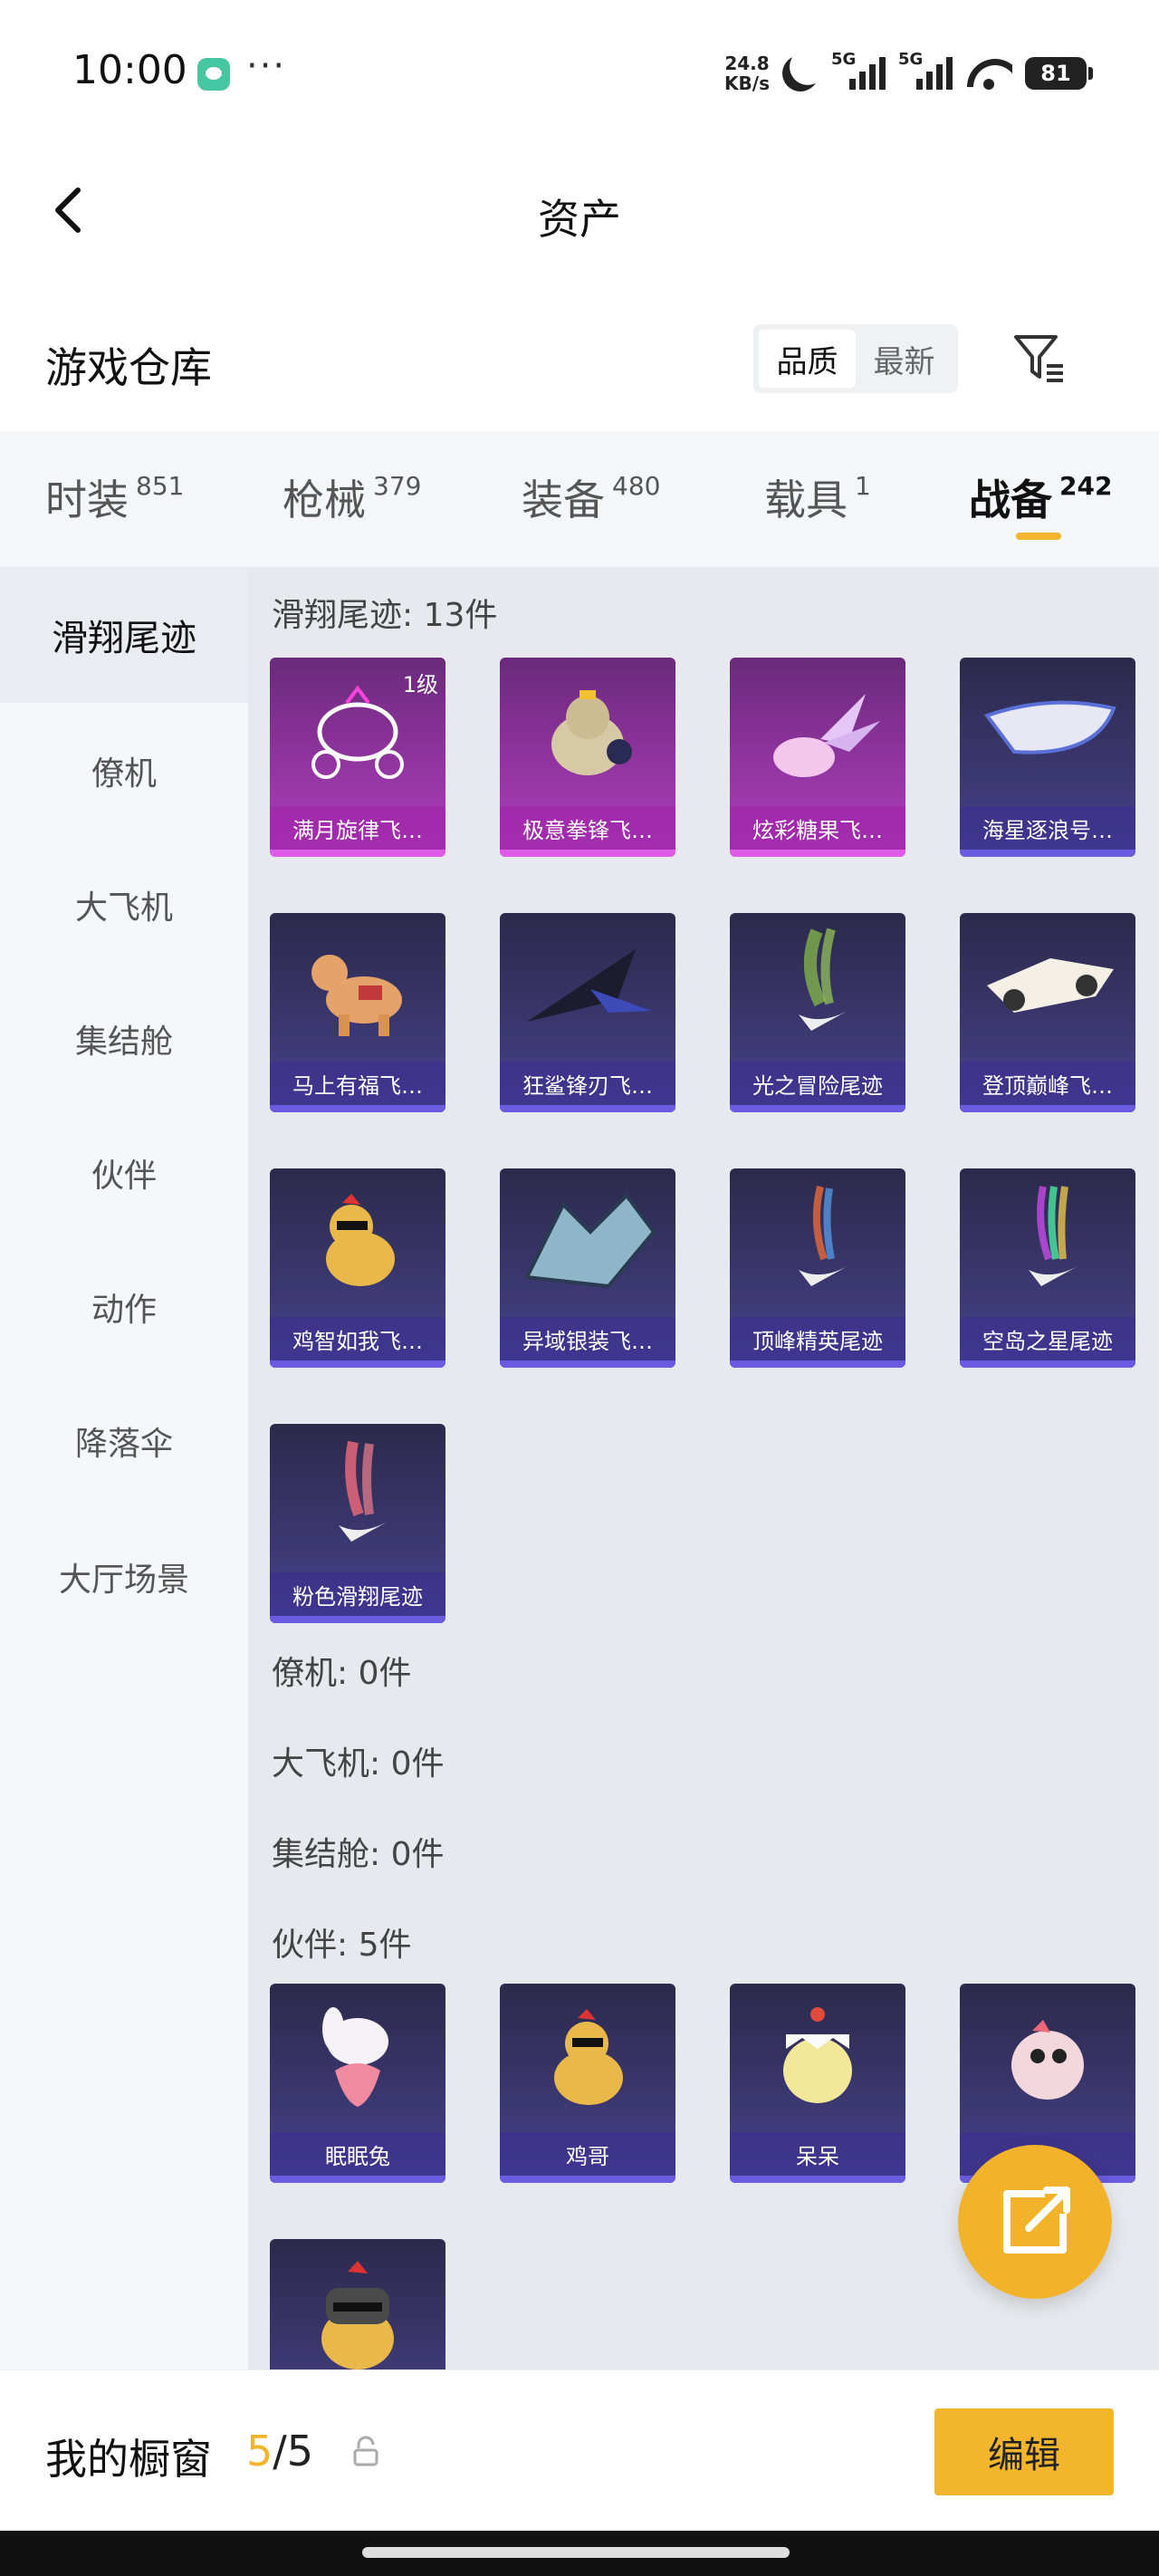 The width and height of the screenshot is (1159, 2576). What do you see at coordinates (385, 615) in the screenshot?
I see `section-title-glide-trail: 滑翔尾迹: 13件` at bounding box center [385, 615].